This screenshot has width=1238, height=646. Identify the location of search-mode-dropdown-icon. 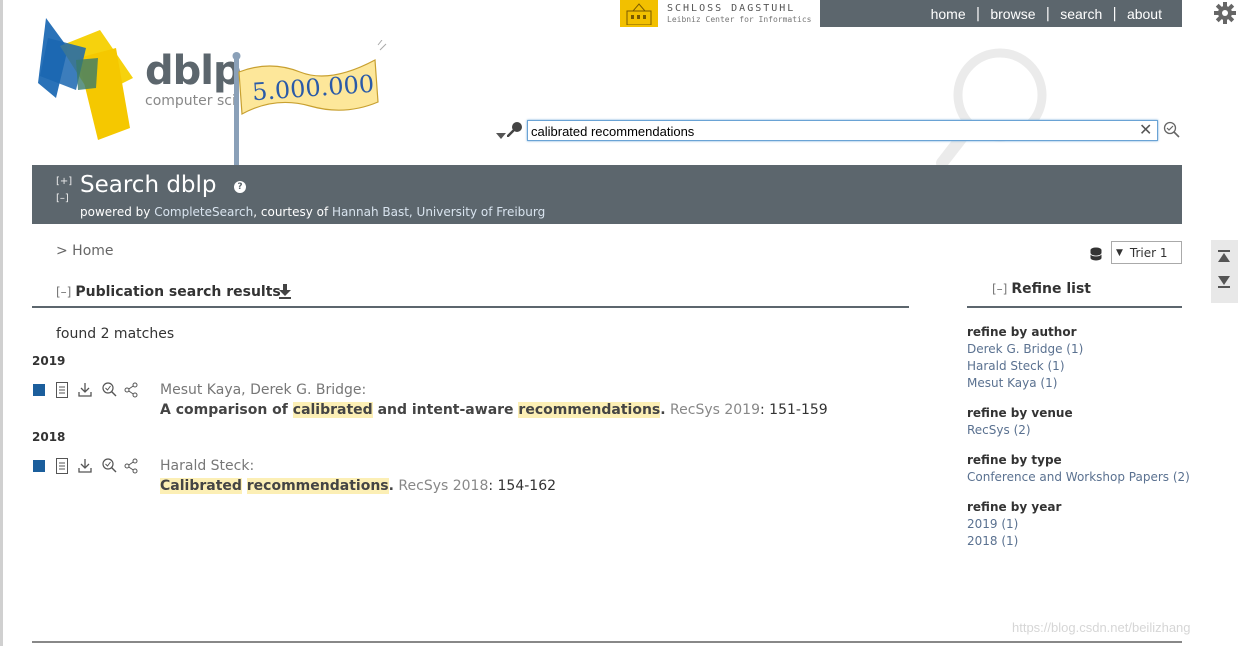
(501, 132).